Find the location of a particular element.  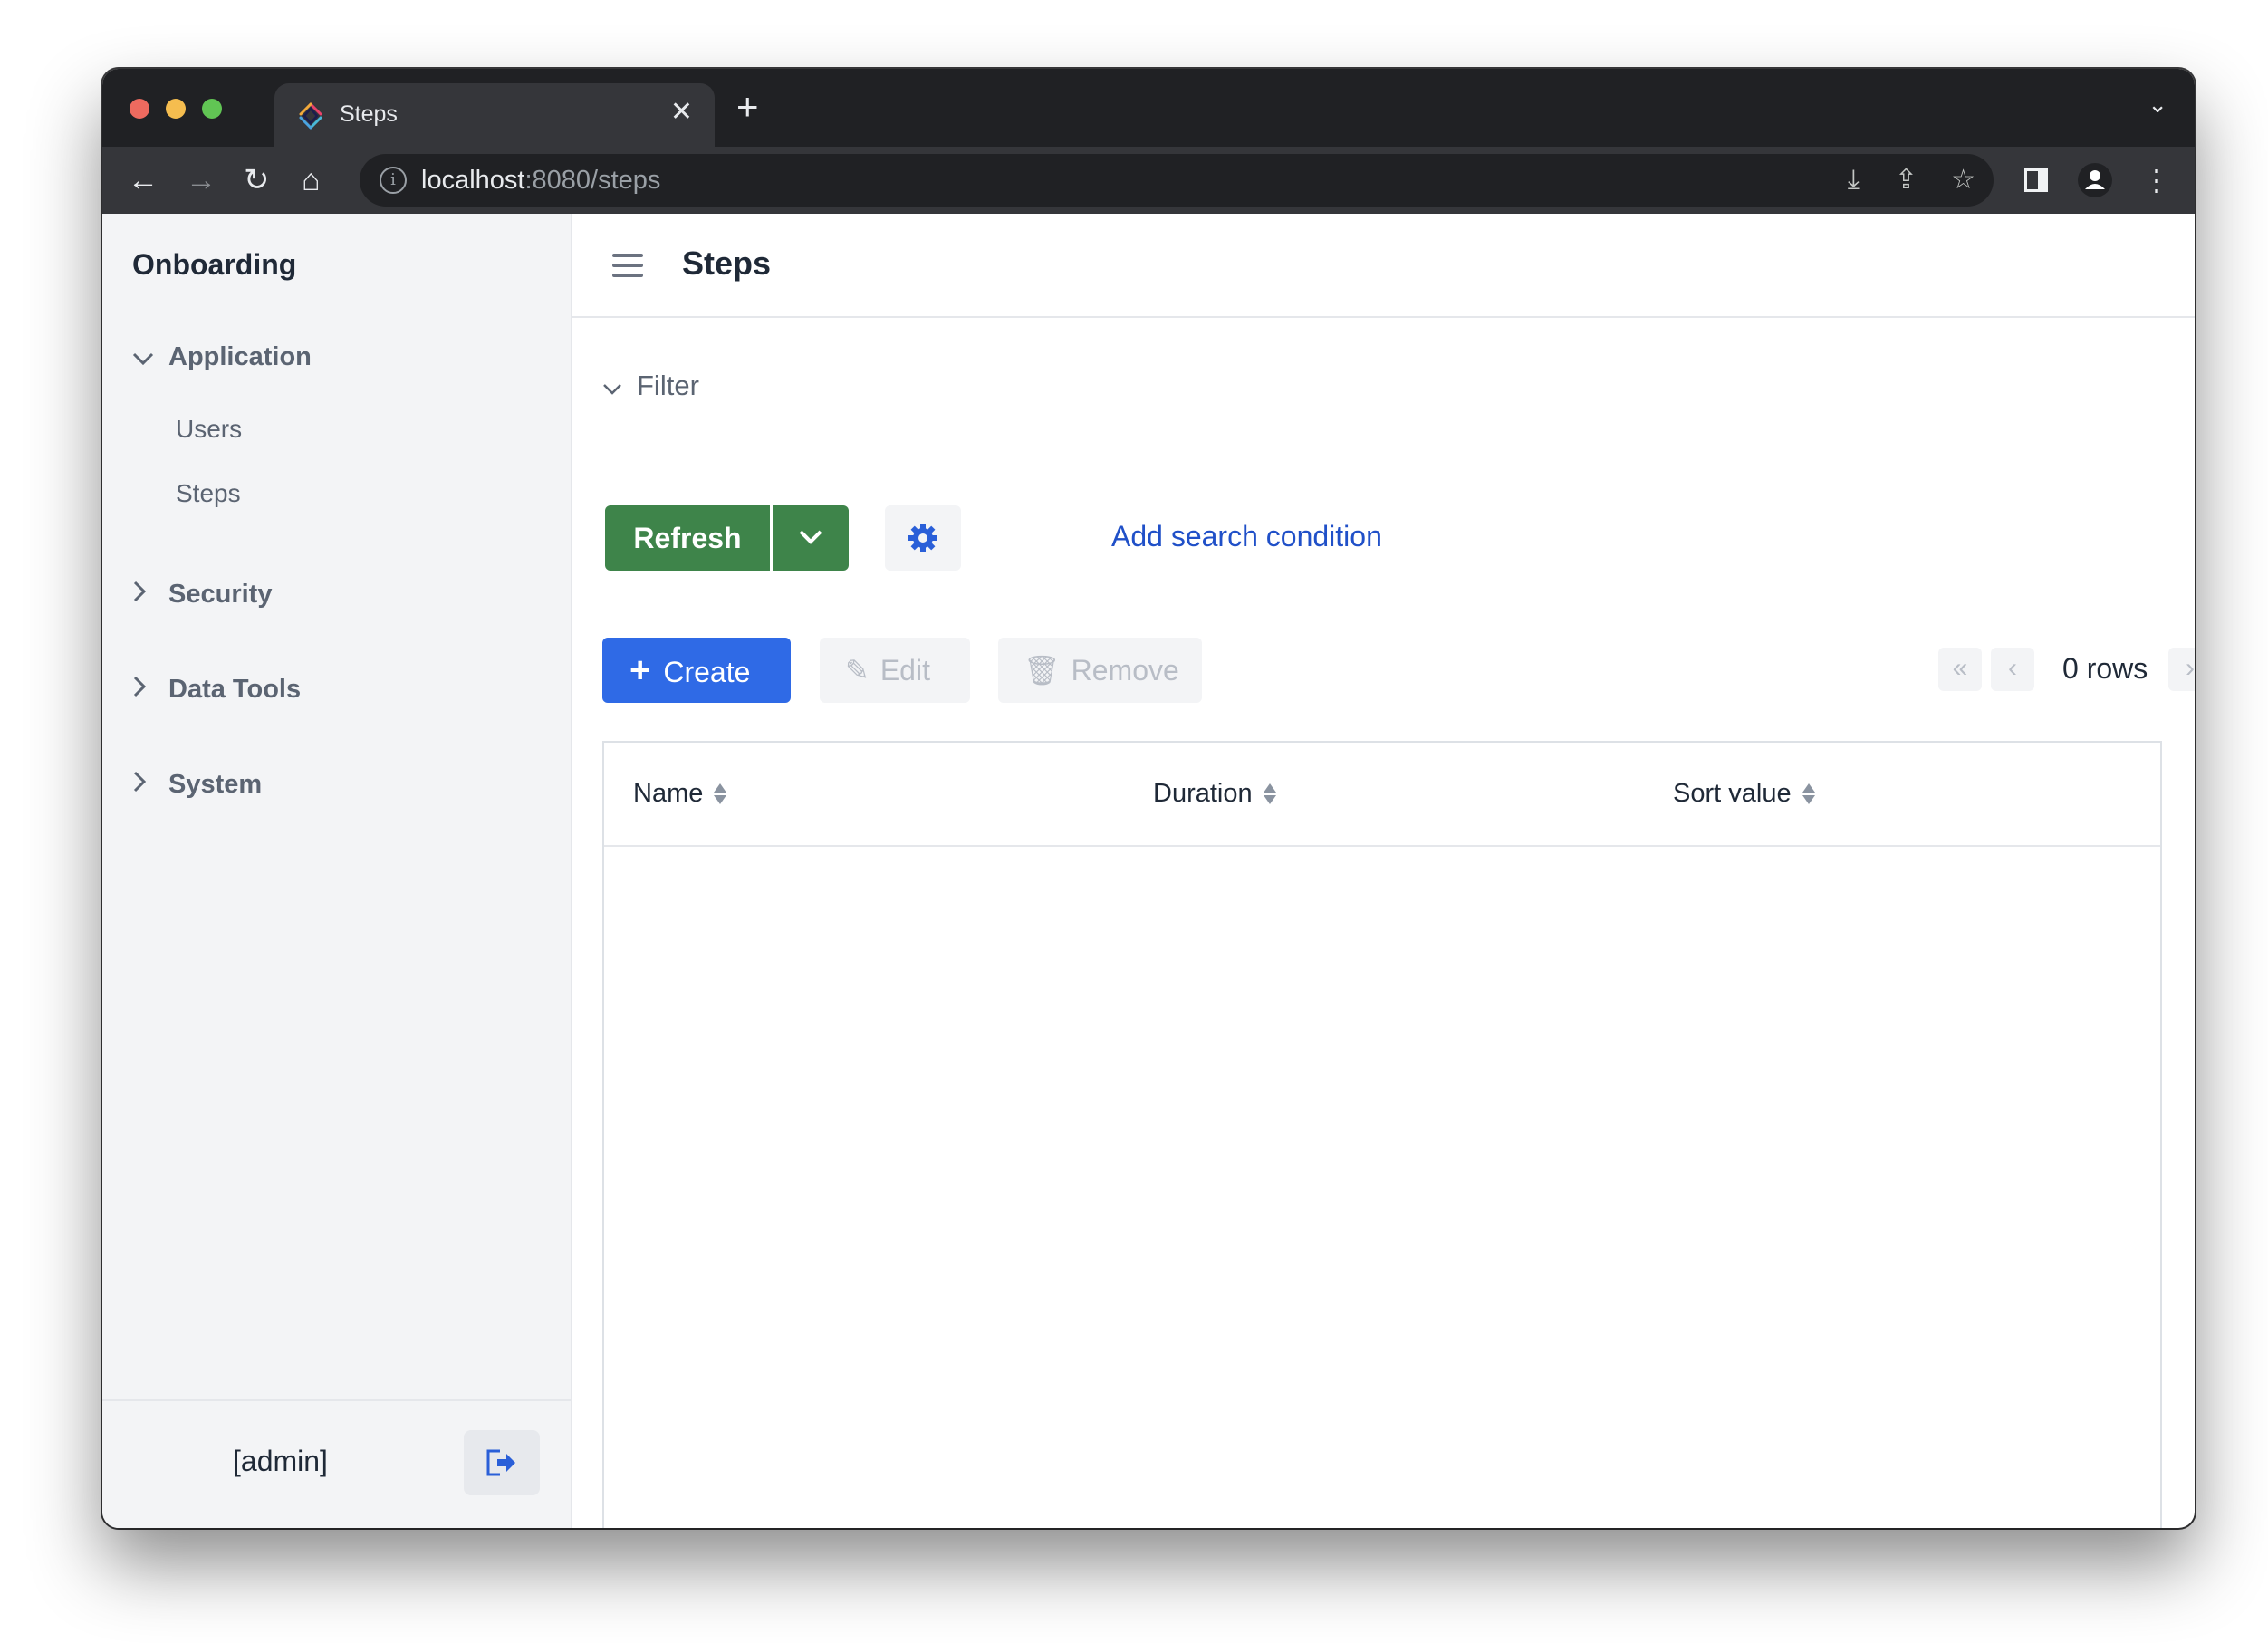

close-icon: ✕ is located at coordinates (682, 112).